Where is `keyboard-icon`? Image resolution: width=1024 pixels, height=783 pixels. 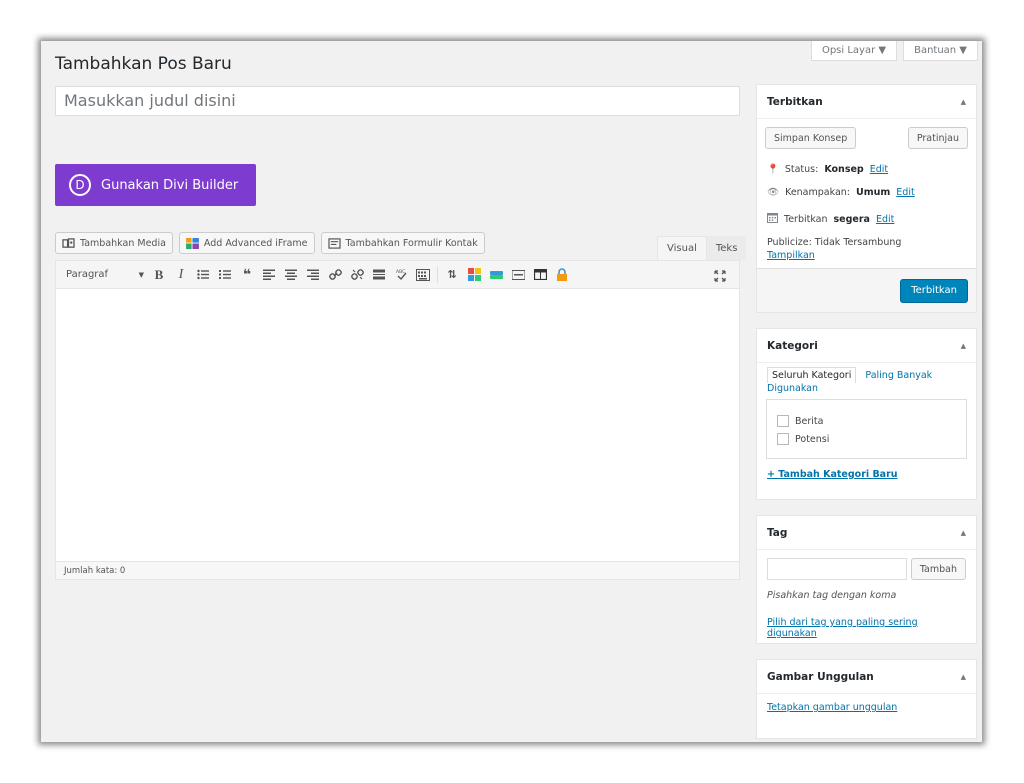 keyboard-icon is located at coordinates (423, 275).